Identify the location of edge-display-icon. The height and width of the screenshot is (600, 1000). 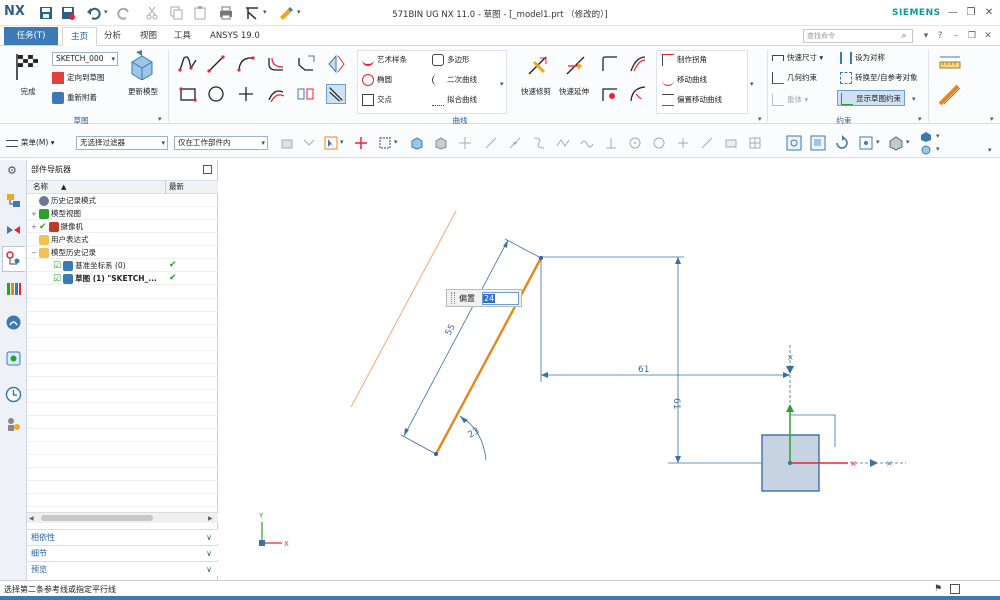
(926, 137).